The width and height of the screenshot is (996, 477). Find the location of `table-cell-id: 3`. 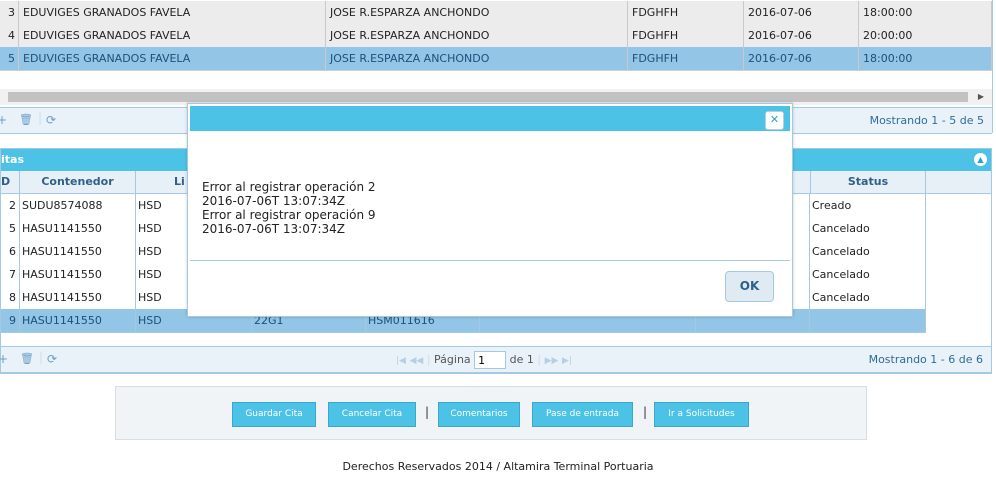

table-cell-id: 3 is located at coordinates (9, 12).